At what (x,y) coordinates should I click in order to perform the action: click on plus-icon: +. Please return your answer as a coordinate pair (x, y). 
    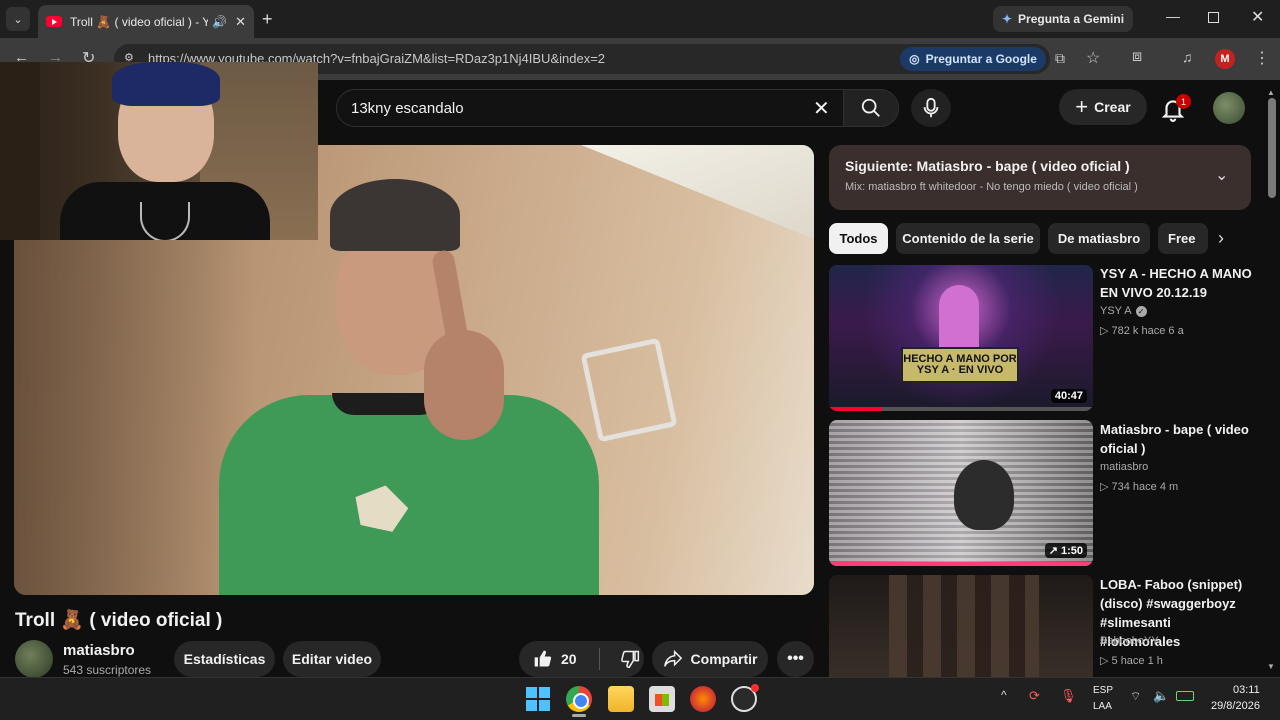
    Looking at the image, I should click on (1082, 106).